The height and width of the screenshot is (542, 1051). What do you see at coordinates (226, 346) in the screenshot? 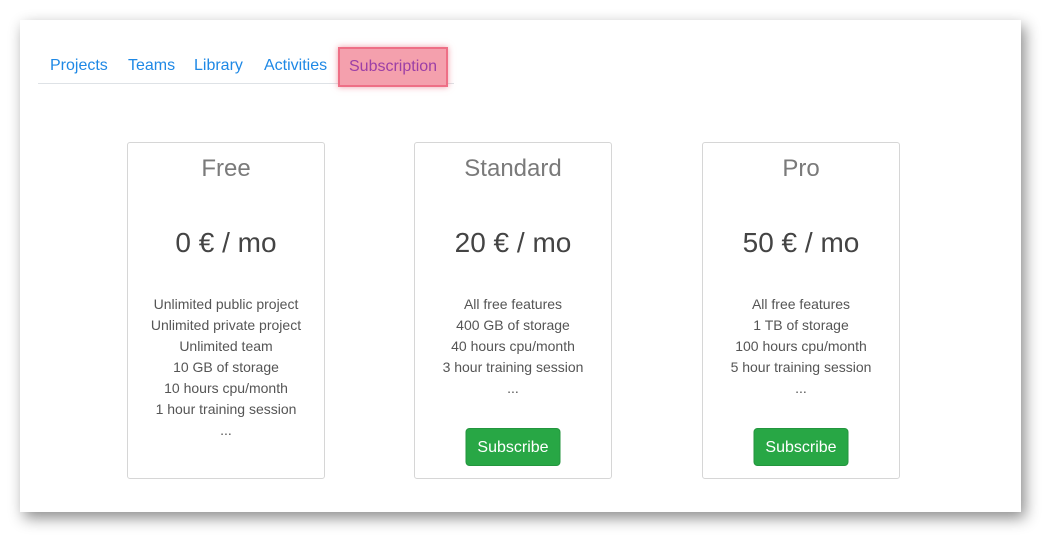
I see `feature-item: Unlimited team` at bounding box center [226, 346].